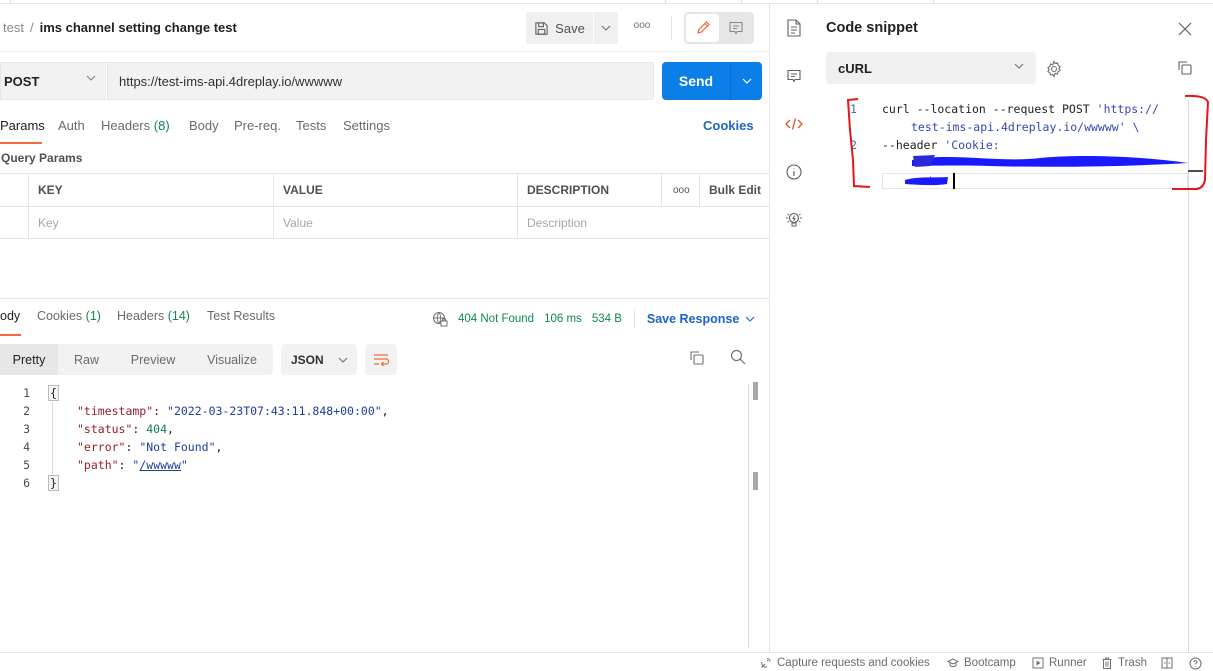  Describe the element at coordinates (381, 359) in the screenshot. I see `wrap-lines-button` at that location.